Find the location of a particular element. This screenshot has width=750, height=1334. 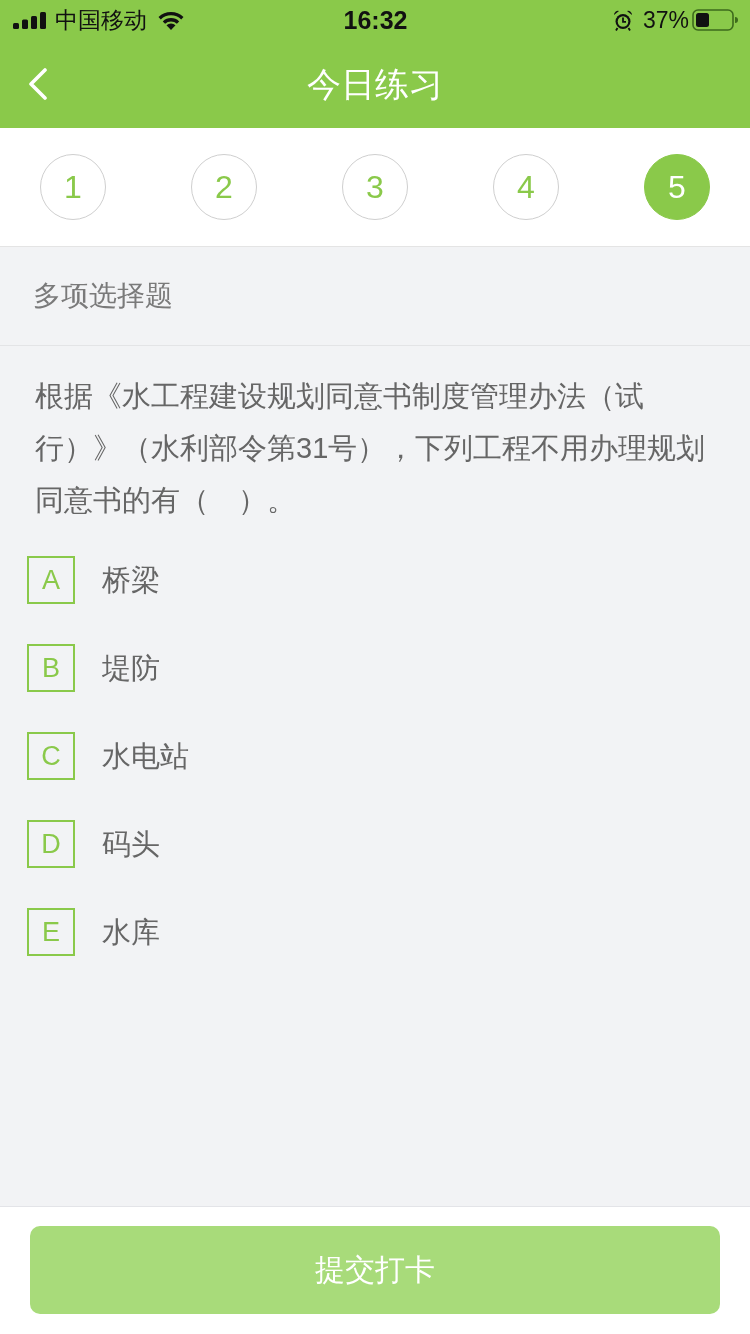

question-number-tab: 5 is located at coordinates (677, 187).